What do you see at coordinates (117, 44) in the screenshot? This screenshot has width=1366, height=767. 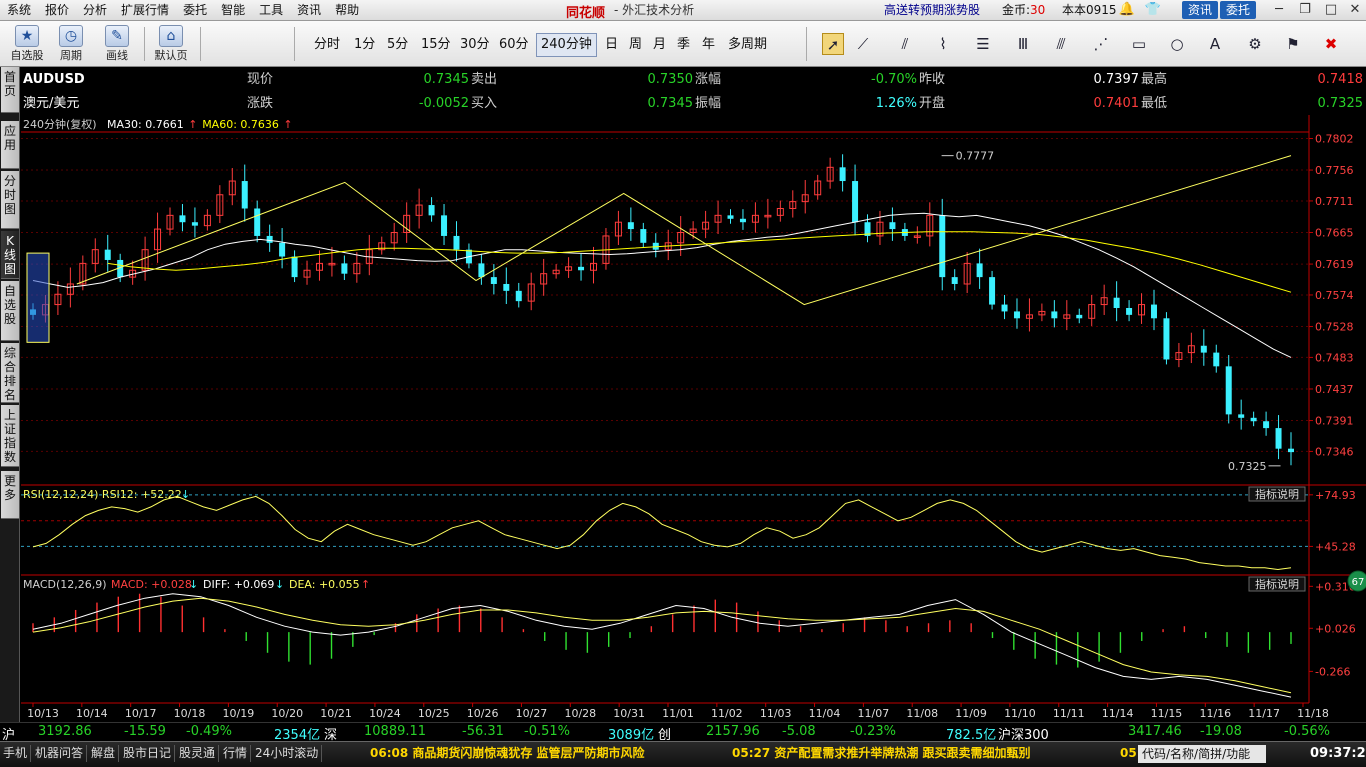 I see `draw-line-button: ✎ 画线` at bounding box center [117, 44].